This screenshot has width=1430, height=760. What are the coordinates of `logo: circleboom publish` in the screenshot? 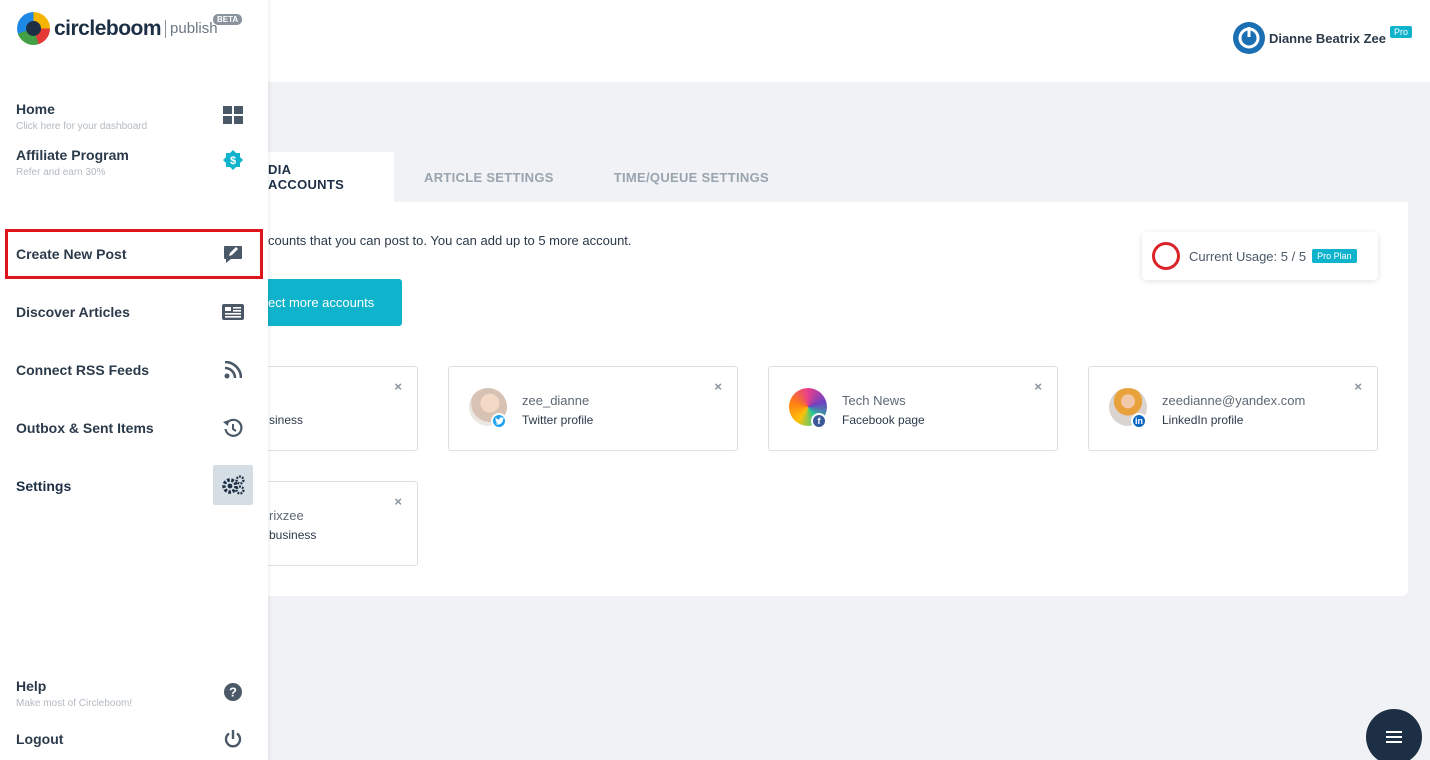 It's located at (117, 28).